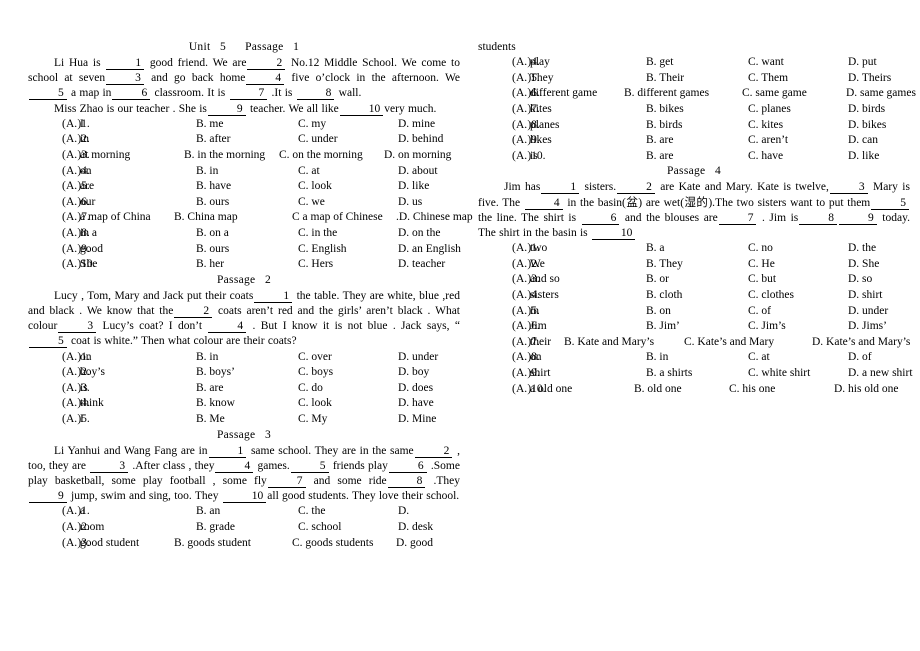  Describe the element at coordinates (697, 141) in the screenshot. I see `option-b: B. are` at that location.